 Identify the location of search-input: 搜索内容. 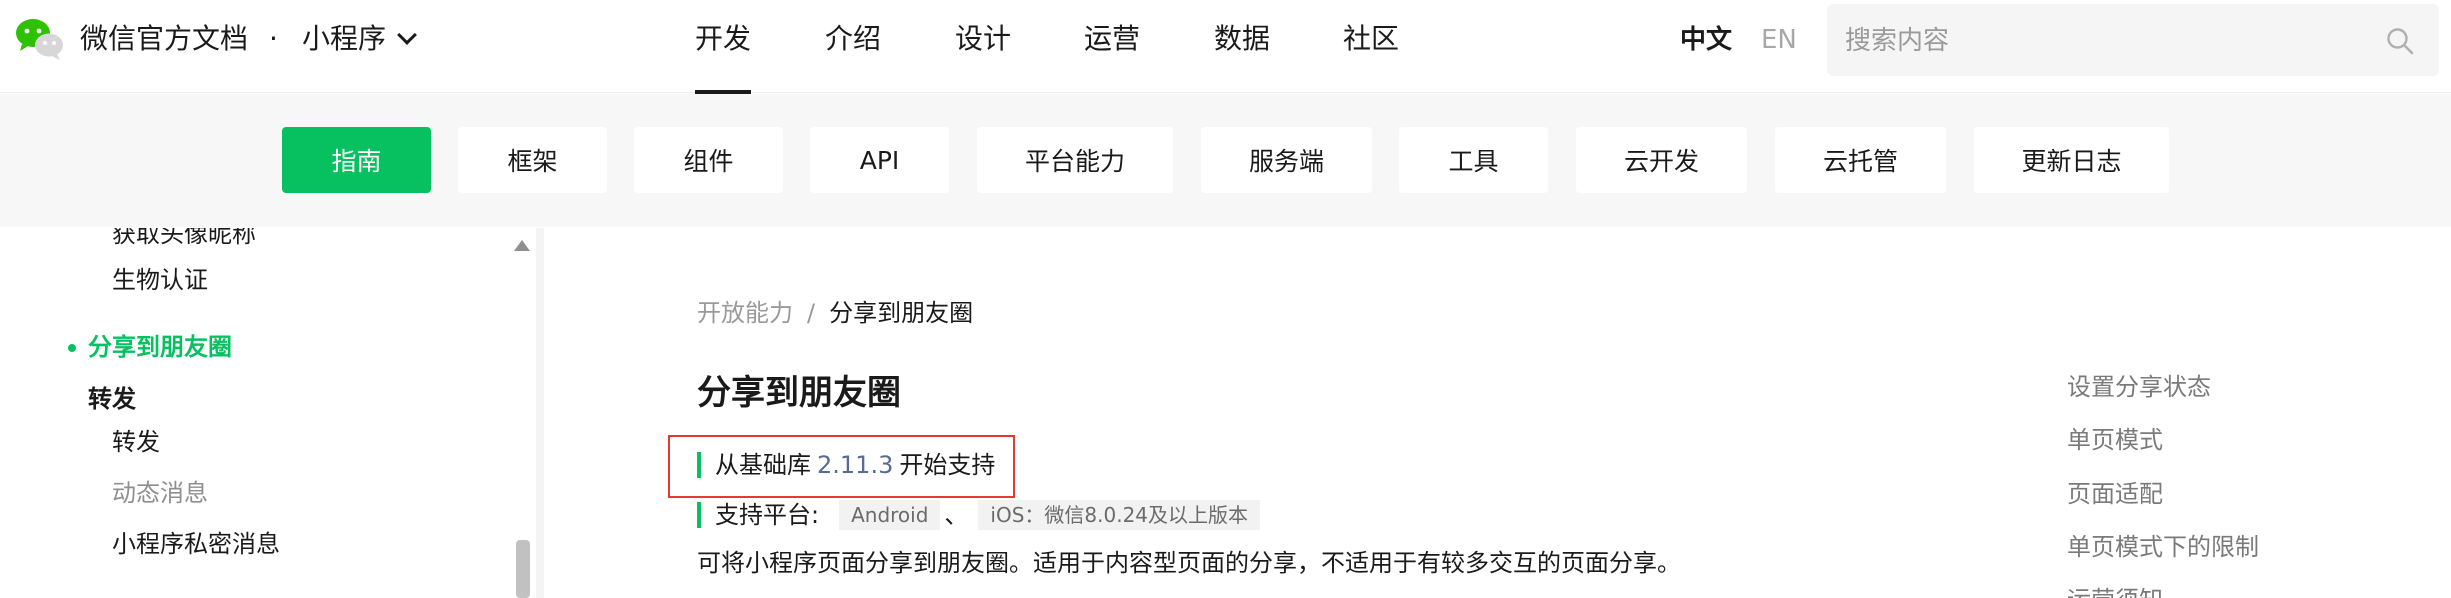
(2133, 40).